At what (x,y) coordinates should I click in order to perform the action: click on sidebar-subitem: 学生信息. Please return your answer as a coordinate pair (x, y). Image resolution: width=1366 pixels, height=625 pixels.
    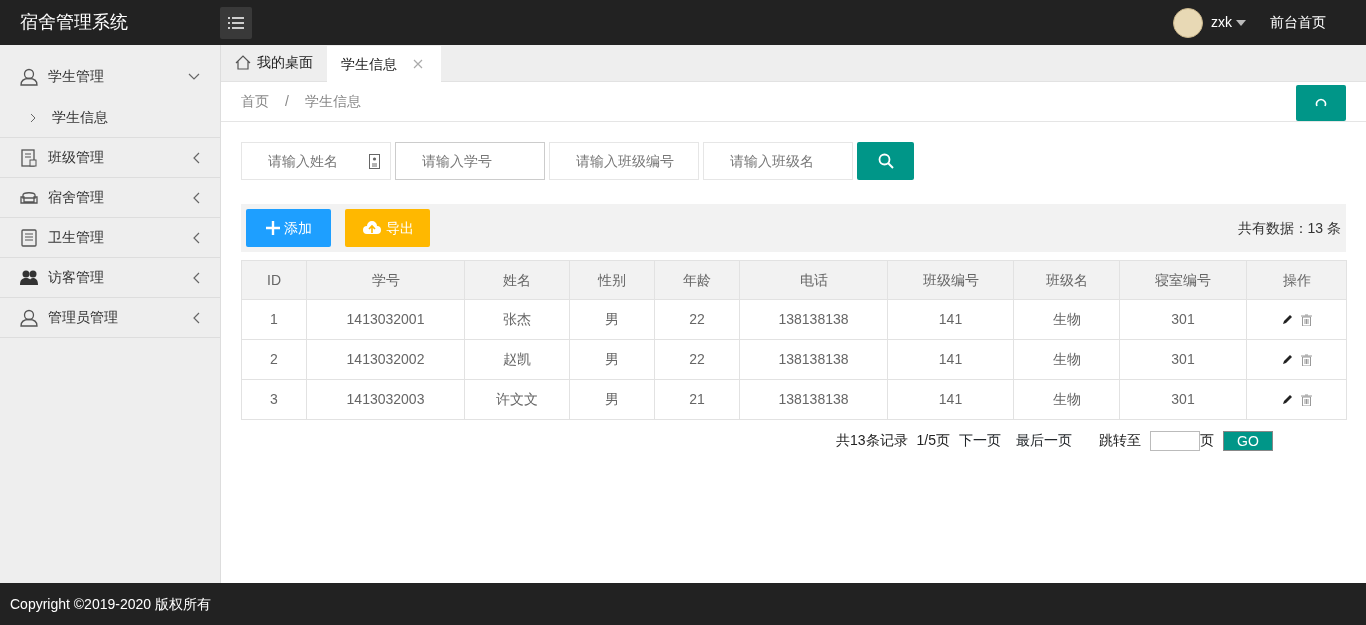
    Looking at the image, I should click on (110, 118).